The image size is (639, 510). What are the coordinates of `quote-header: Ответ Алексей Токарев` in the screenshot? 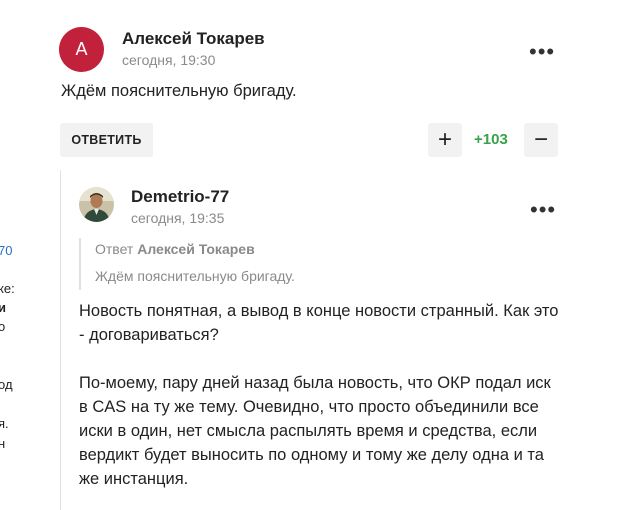 It's located at (175, 249).